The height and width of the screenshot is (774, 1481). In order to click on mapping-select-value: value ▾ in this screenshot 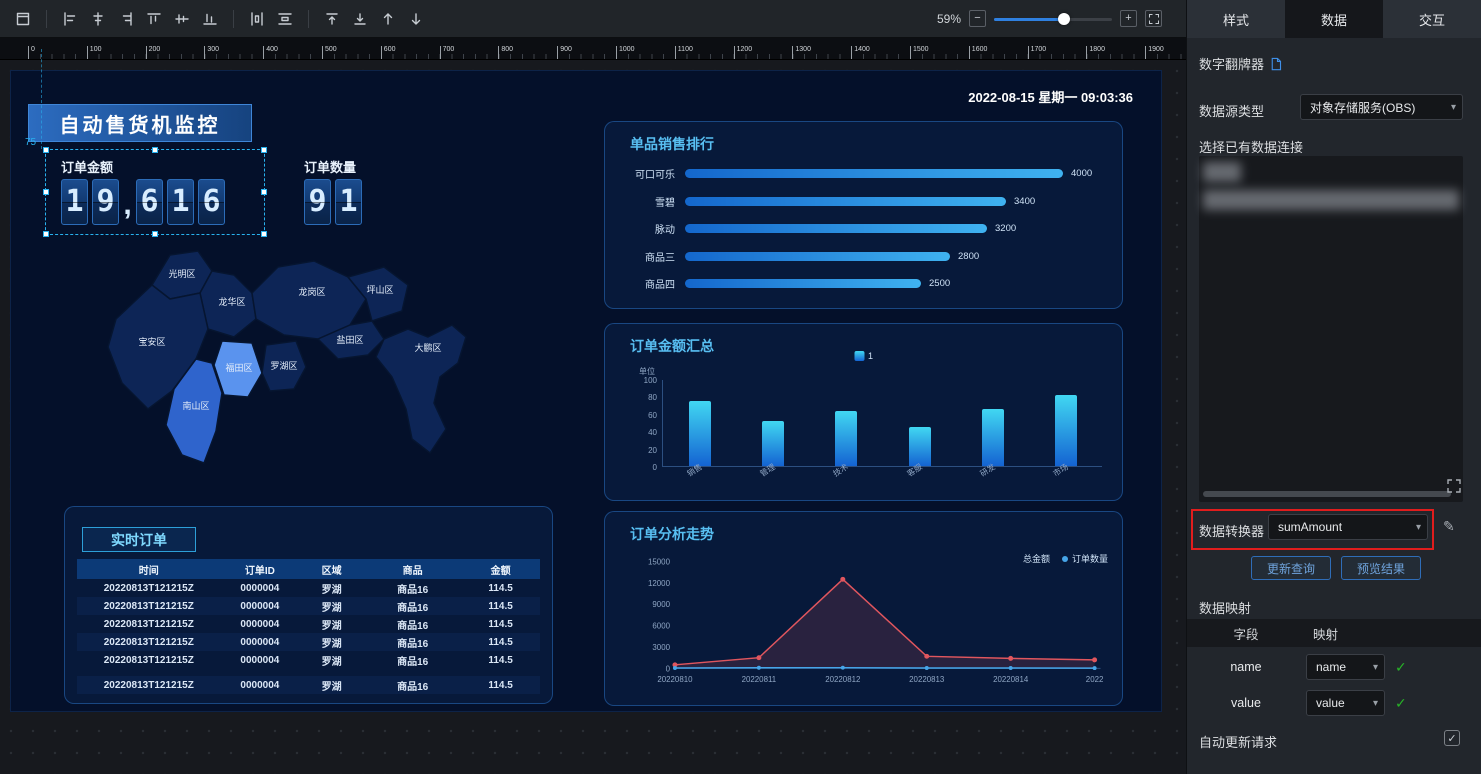, I will do `click(1345, 703)`.